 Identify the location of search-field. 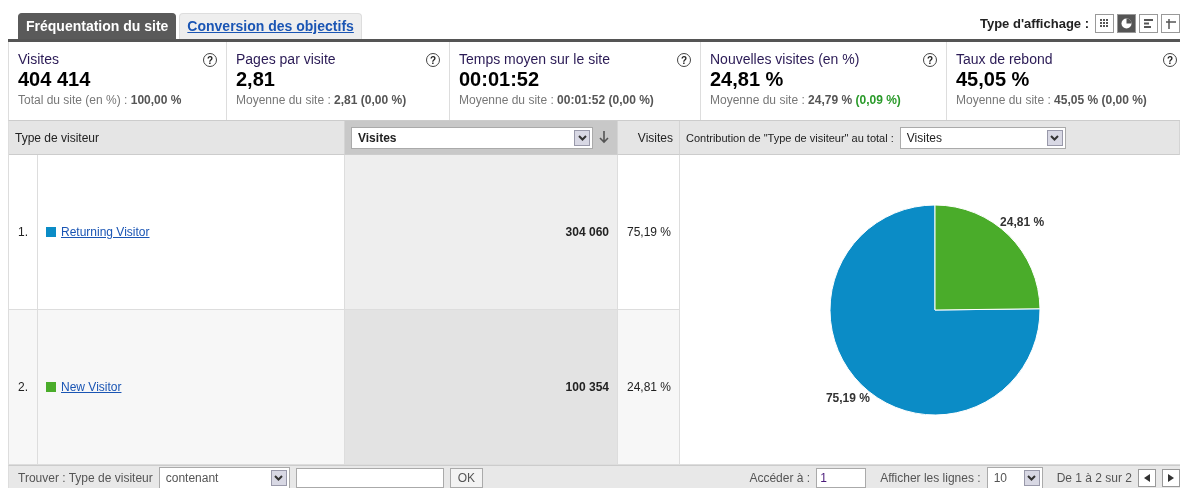
(369, 477).